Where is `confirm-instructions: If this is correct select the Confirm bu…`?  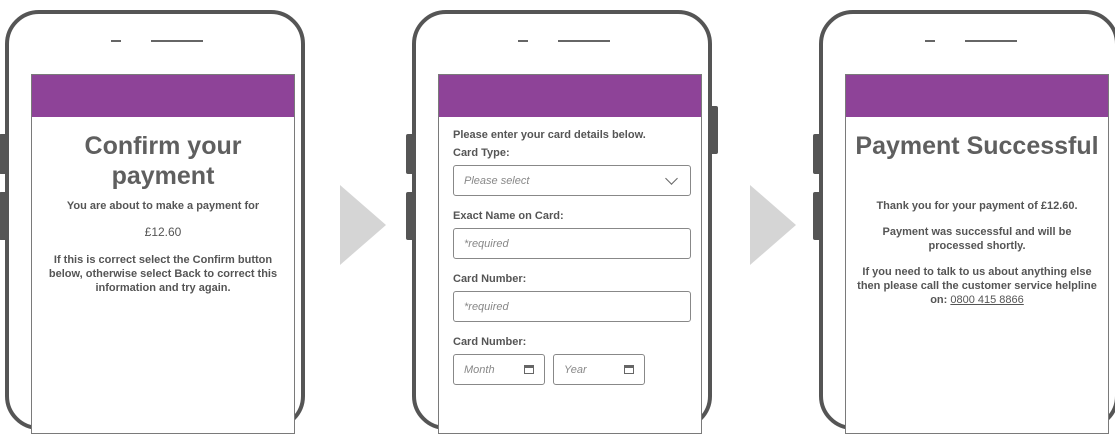 confirm-instructions: If this is correct select the Confirm bu… is located at coordinates (163, 274).